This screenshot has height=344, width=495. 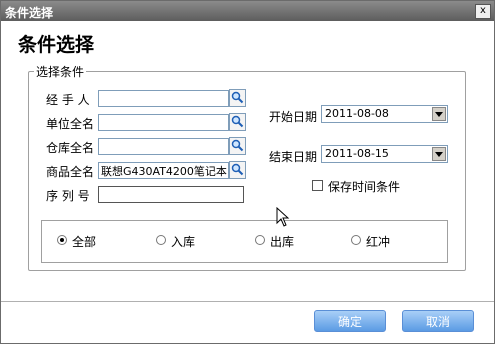 I want to click on product-search-button, so click(x=237, y=170).